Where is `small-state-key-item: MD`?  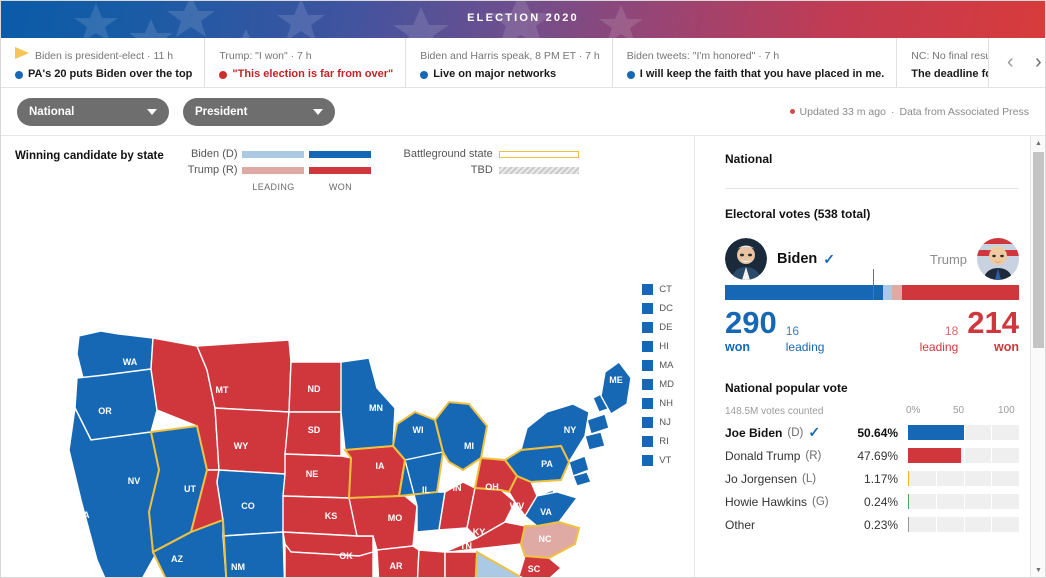
small-state-key-item: MD is located at coordinates (658, 384).